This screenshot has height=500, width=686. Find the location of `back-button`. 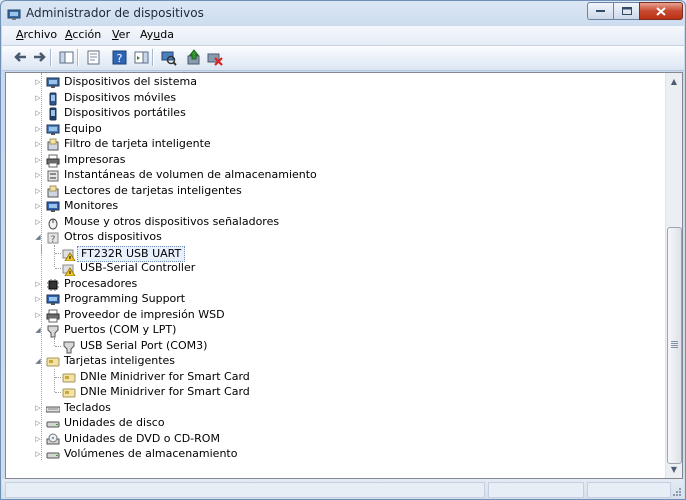

back-button is located at coordinates (19, 57).